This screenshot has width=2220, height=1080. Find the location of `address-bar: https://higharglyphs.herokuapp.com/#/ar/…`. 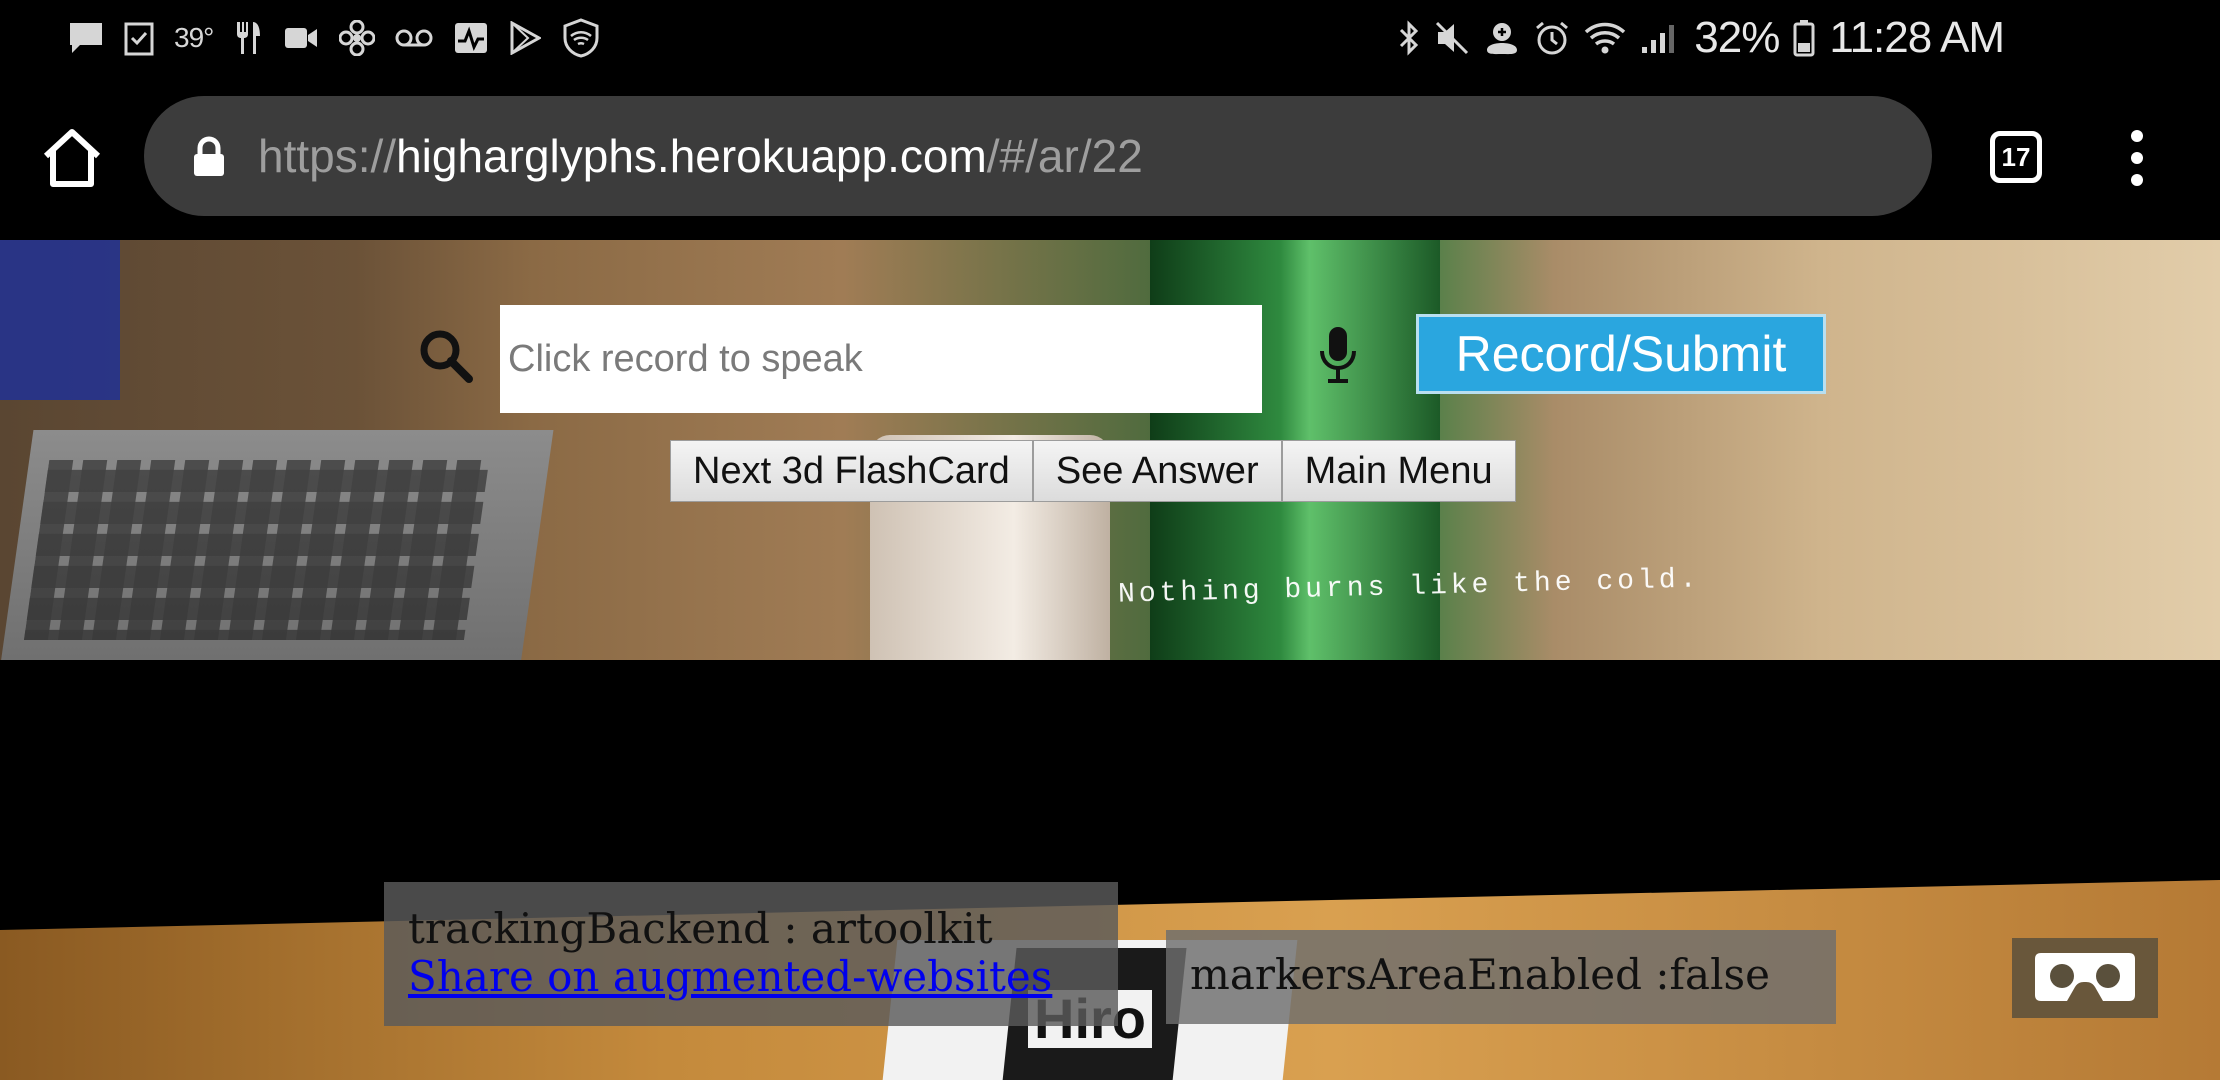

address-bar: https://higharglyphs.herokuapp.com/#/ar/… is located at coordinates (1038, 156).